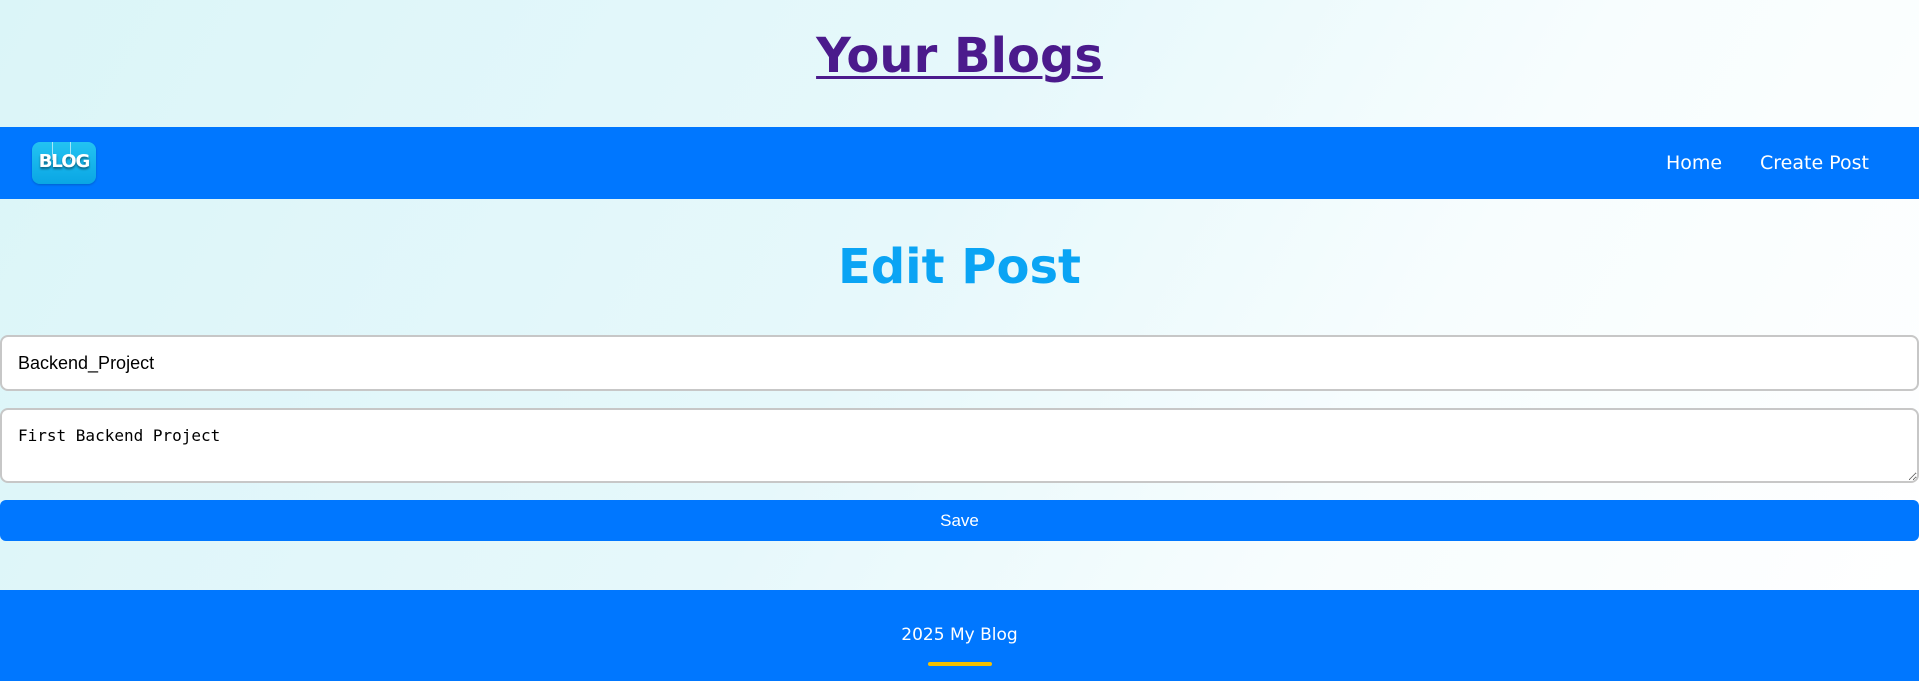 The image size is (1919, 681). I want to click on nav-link-create-post: Create Post, so click(1814, 163).